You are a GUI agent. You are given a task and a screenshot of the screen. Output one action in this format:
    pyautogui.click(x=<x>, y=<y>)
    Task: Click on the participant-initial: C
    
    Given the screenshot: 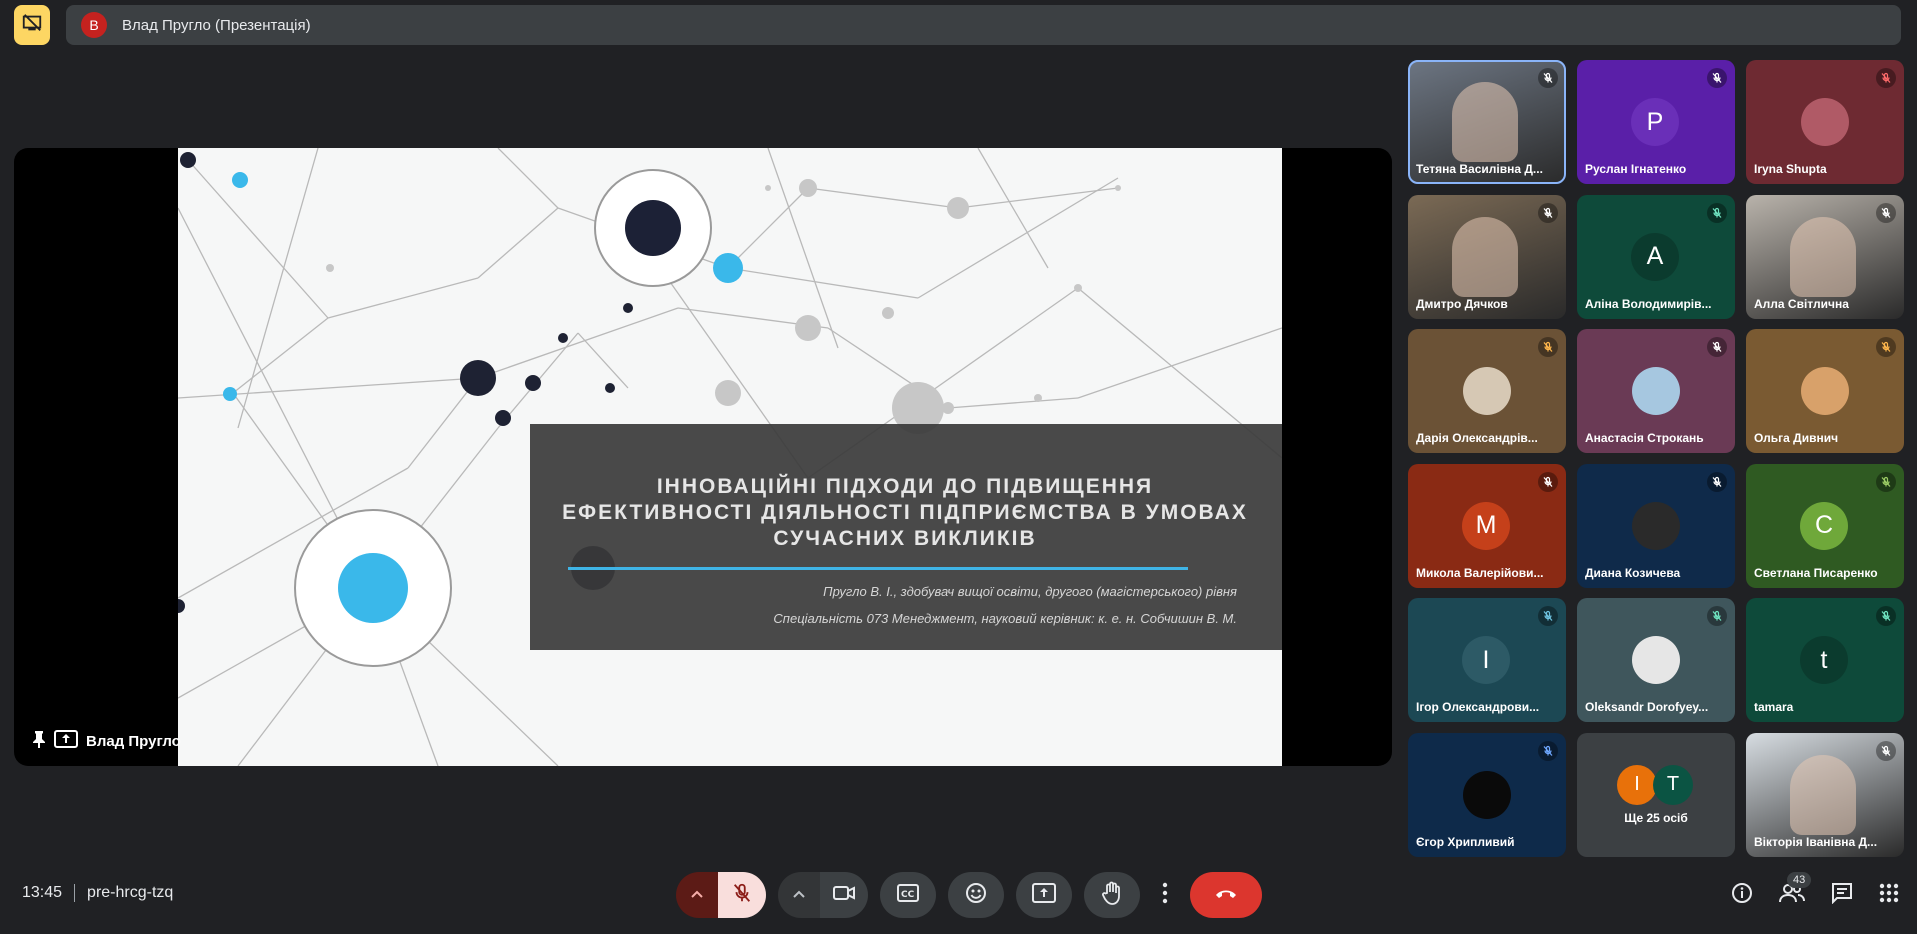 What is the action you would take?
    pyautogui.click(x=1824, y=525)
    